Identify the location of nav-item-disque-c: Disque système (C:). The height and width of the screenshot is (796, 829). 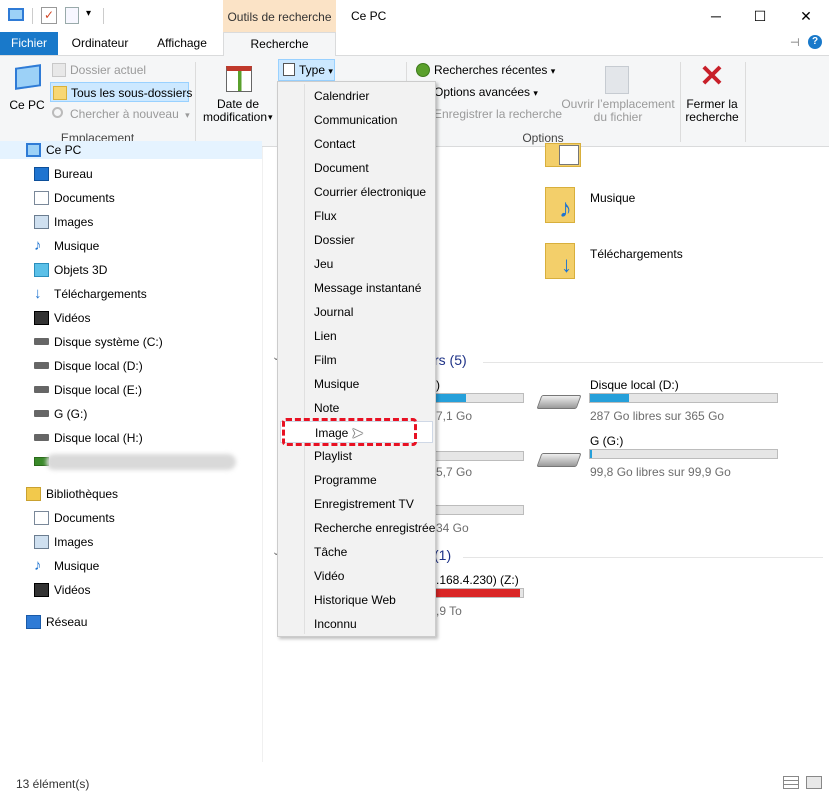
(98, 342).